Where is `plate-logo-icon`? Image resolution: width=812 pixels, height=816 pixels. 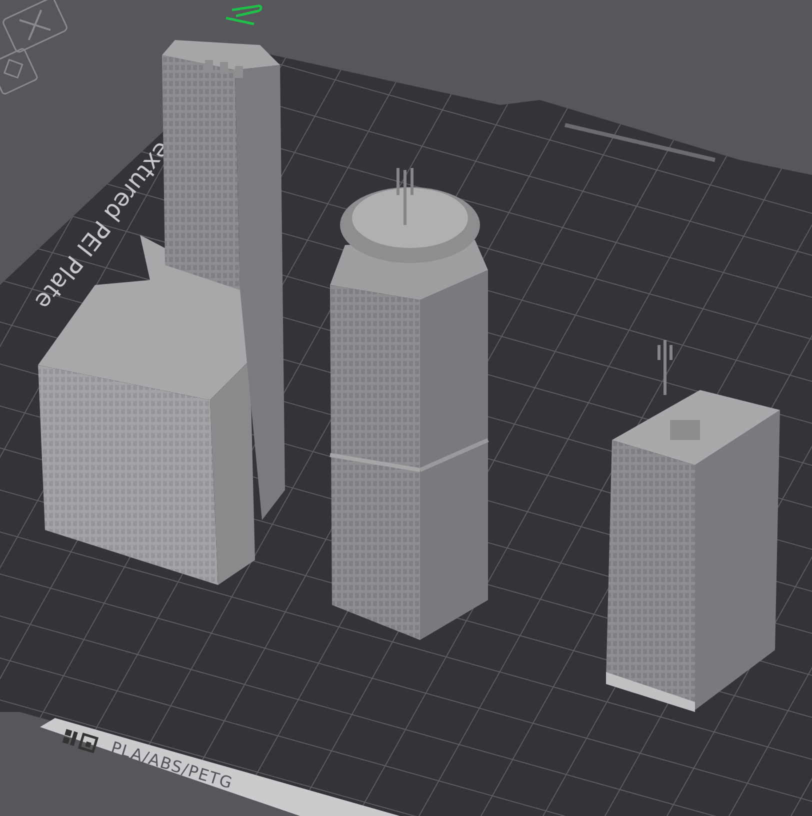 plate-logo-icon is located at coordinates (80, 741).